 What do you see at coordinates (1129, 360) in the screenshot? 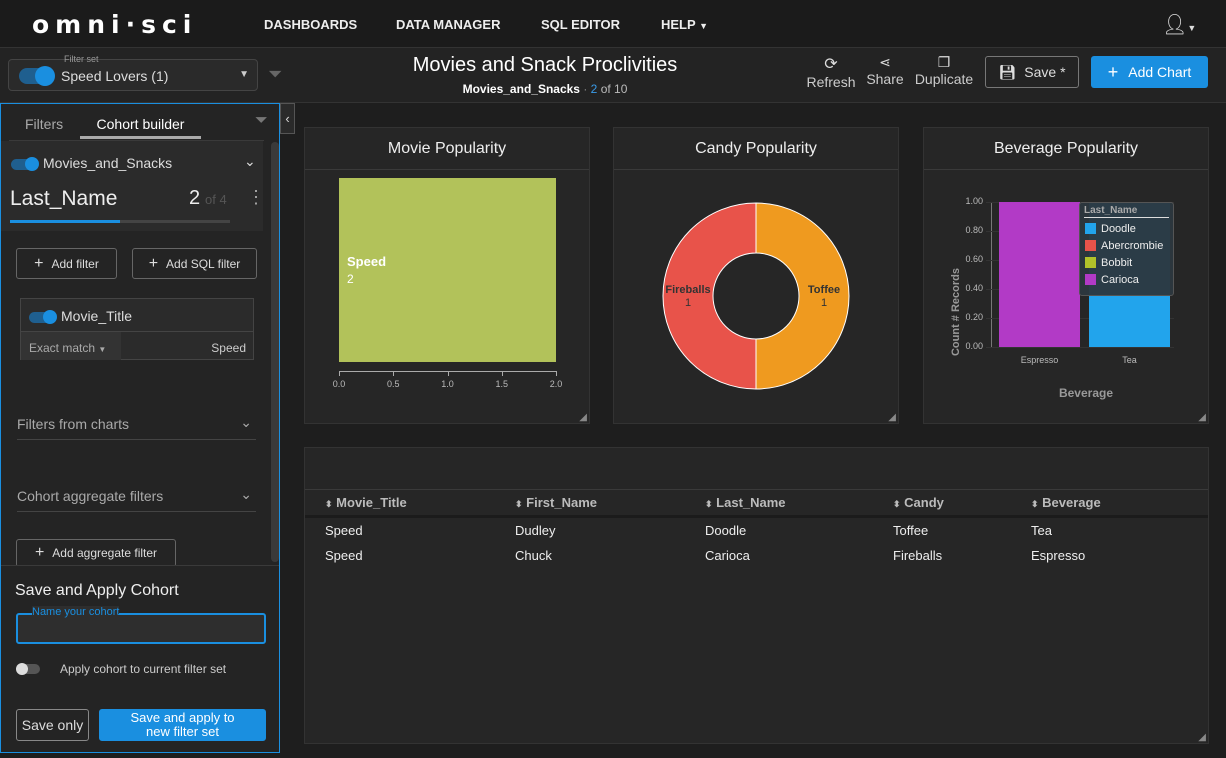
I see `x-tick-label: Tea` at bounding box center [1129, 360].